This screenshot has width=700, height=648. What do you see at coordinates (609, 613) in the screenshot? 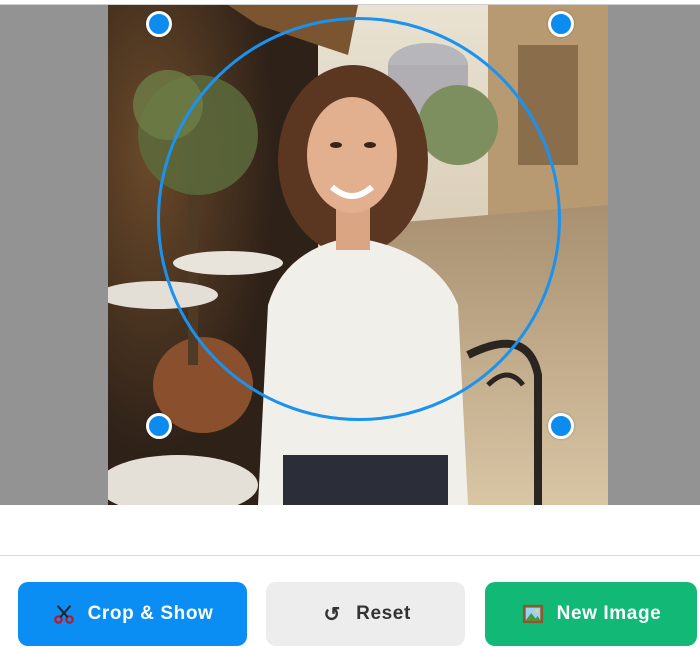
I see `new-image-label: New Image` at bounding box center [609, 613].